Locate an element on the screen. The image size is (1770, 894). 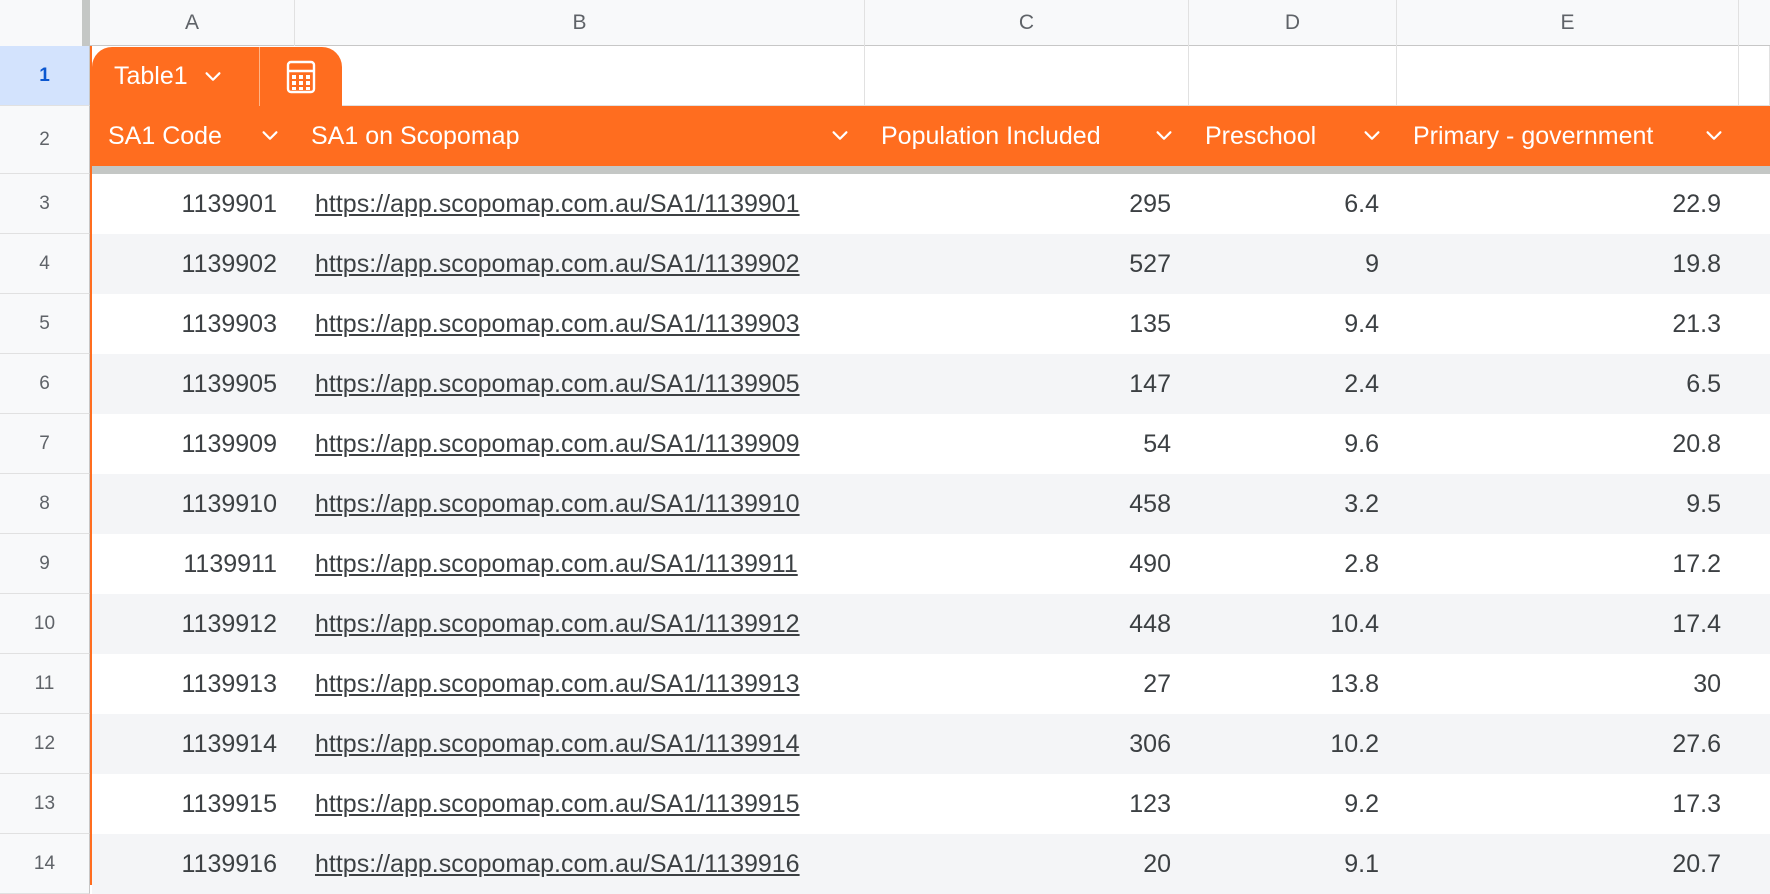
row-header: 13 is located at coordinates (45, 804).